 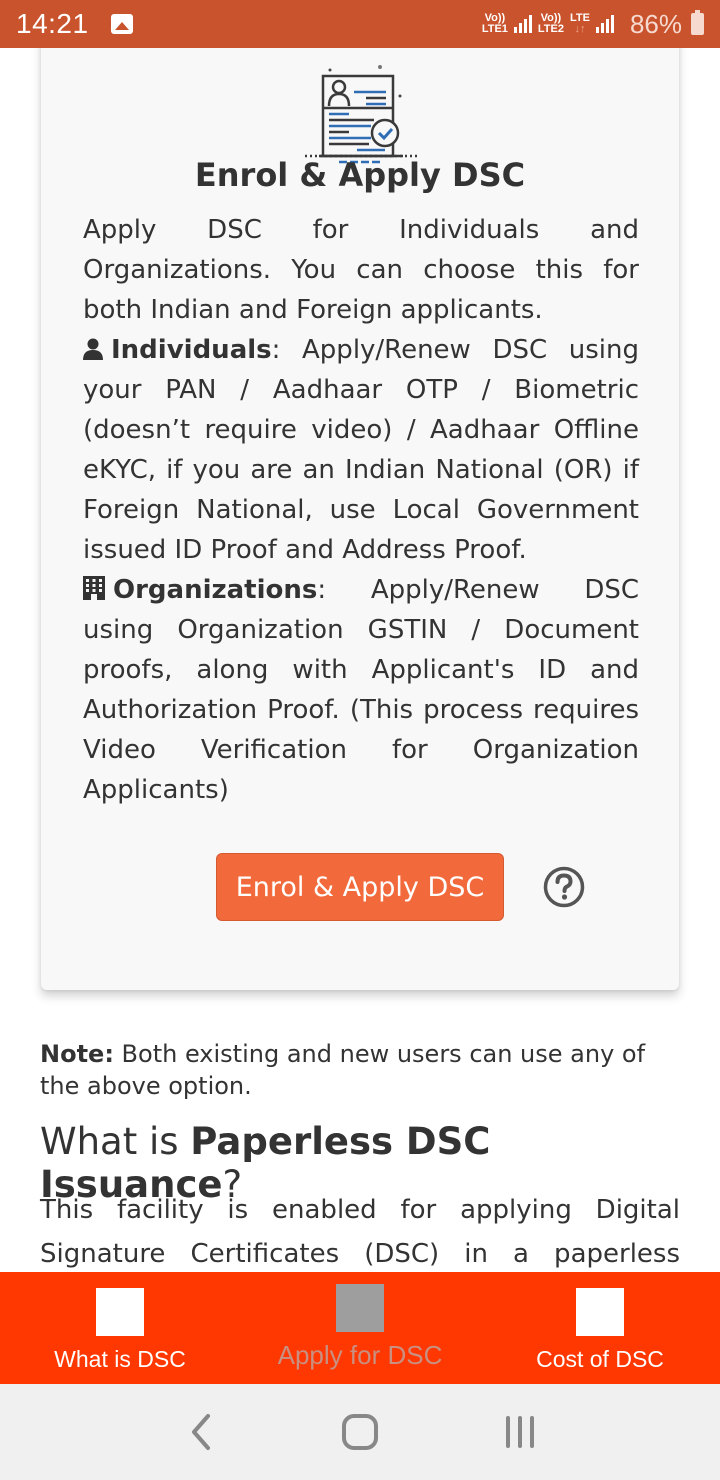 What do you see at coordinates (361, 114) in the screenshot?
I see `certificate-document-icon` at bounding box center [361, 114].